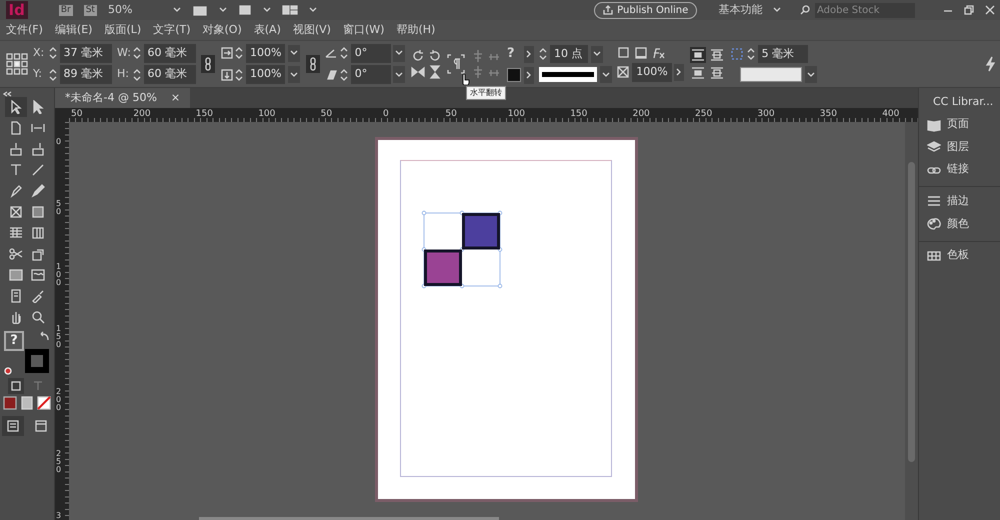 Image resolution: width=1000 pixels, height=520 pixels. I want to click on input-field: 10 点, so click(569, 54).